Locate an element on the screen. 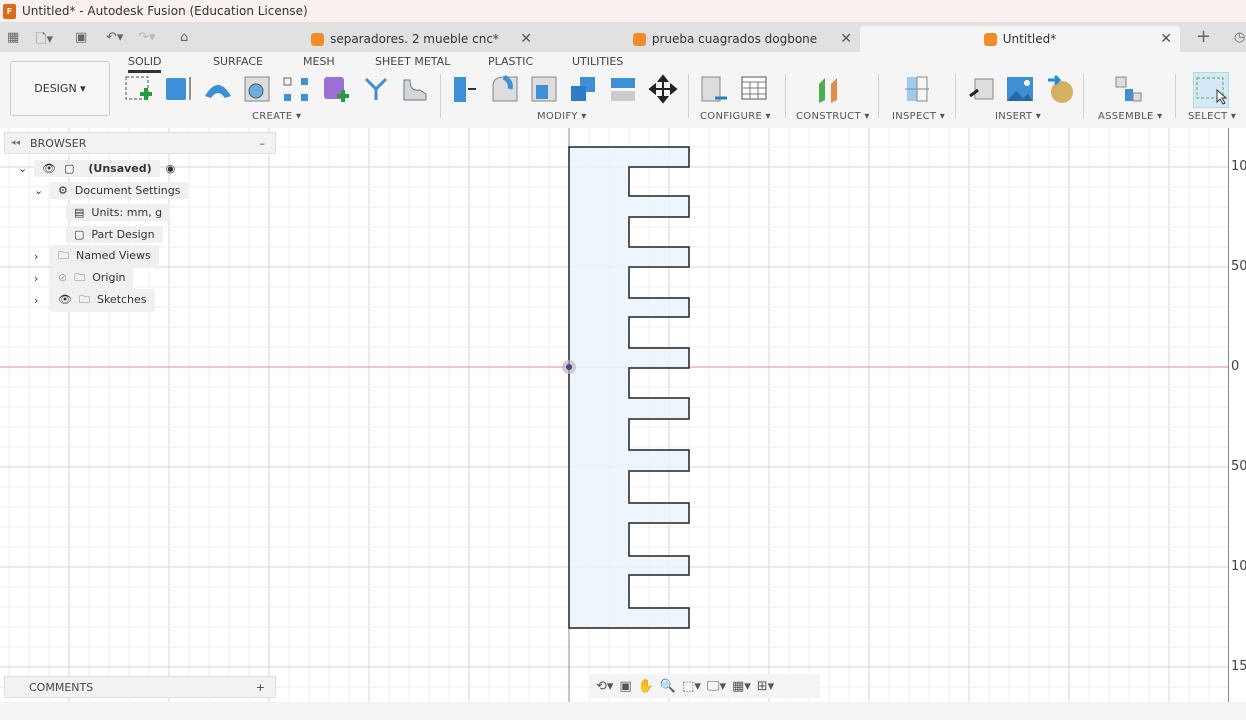 This screenshot has height=720, width=1246. clock-icon: ◷ is located at coordinates (1239, 37).